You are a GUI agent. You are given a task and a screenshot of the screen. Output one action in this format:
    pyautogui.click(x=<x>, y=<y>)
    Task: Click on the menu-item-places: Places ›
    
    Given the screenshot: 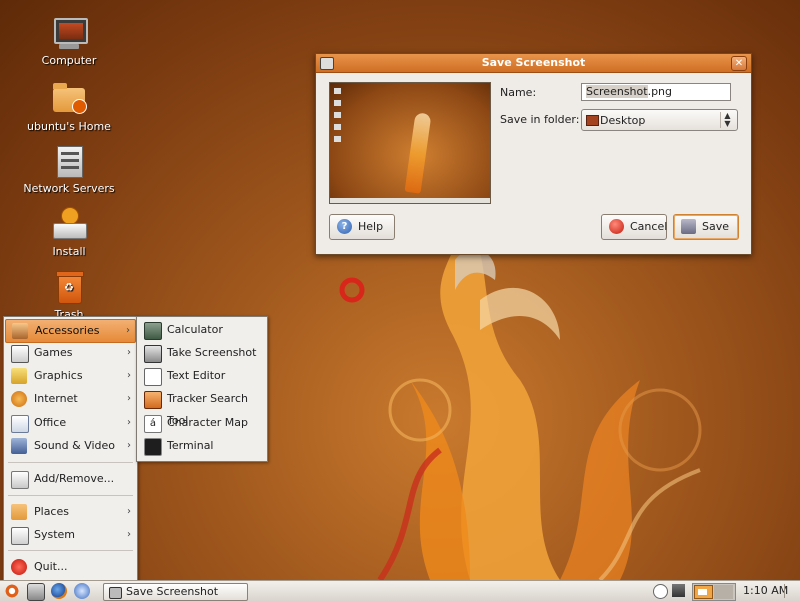 What is the action you would take?
    pyautogui.click(x=70, y=512)
    